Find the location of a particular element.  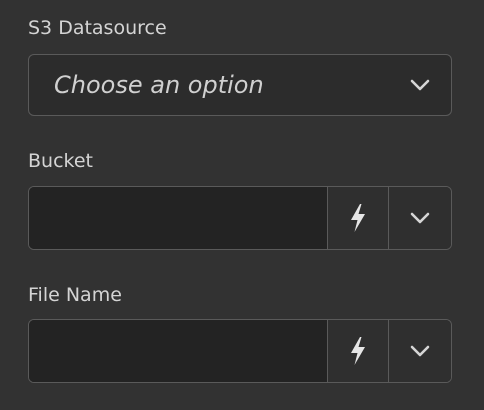

file-name-field-group is located at coordinates (240, 351).